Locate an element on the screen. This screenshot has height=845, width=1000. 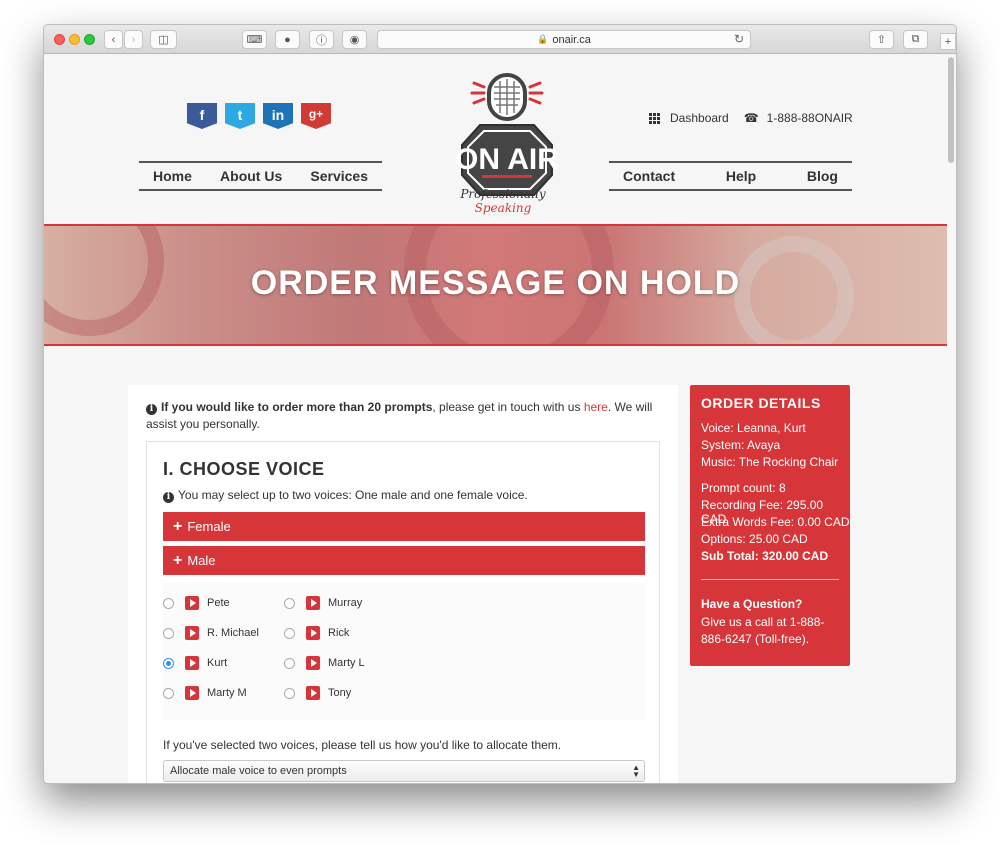
keyboard-icon: ⌨ is located at coordinates (254, 40).